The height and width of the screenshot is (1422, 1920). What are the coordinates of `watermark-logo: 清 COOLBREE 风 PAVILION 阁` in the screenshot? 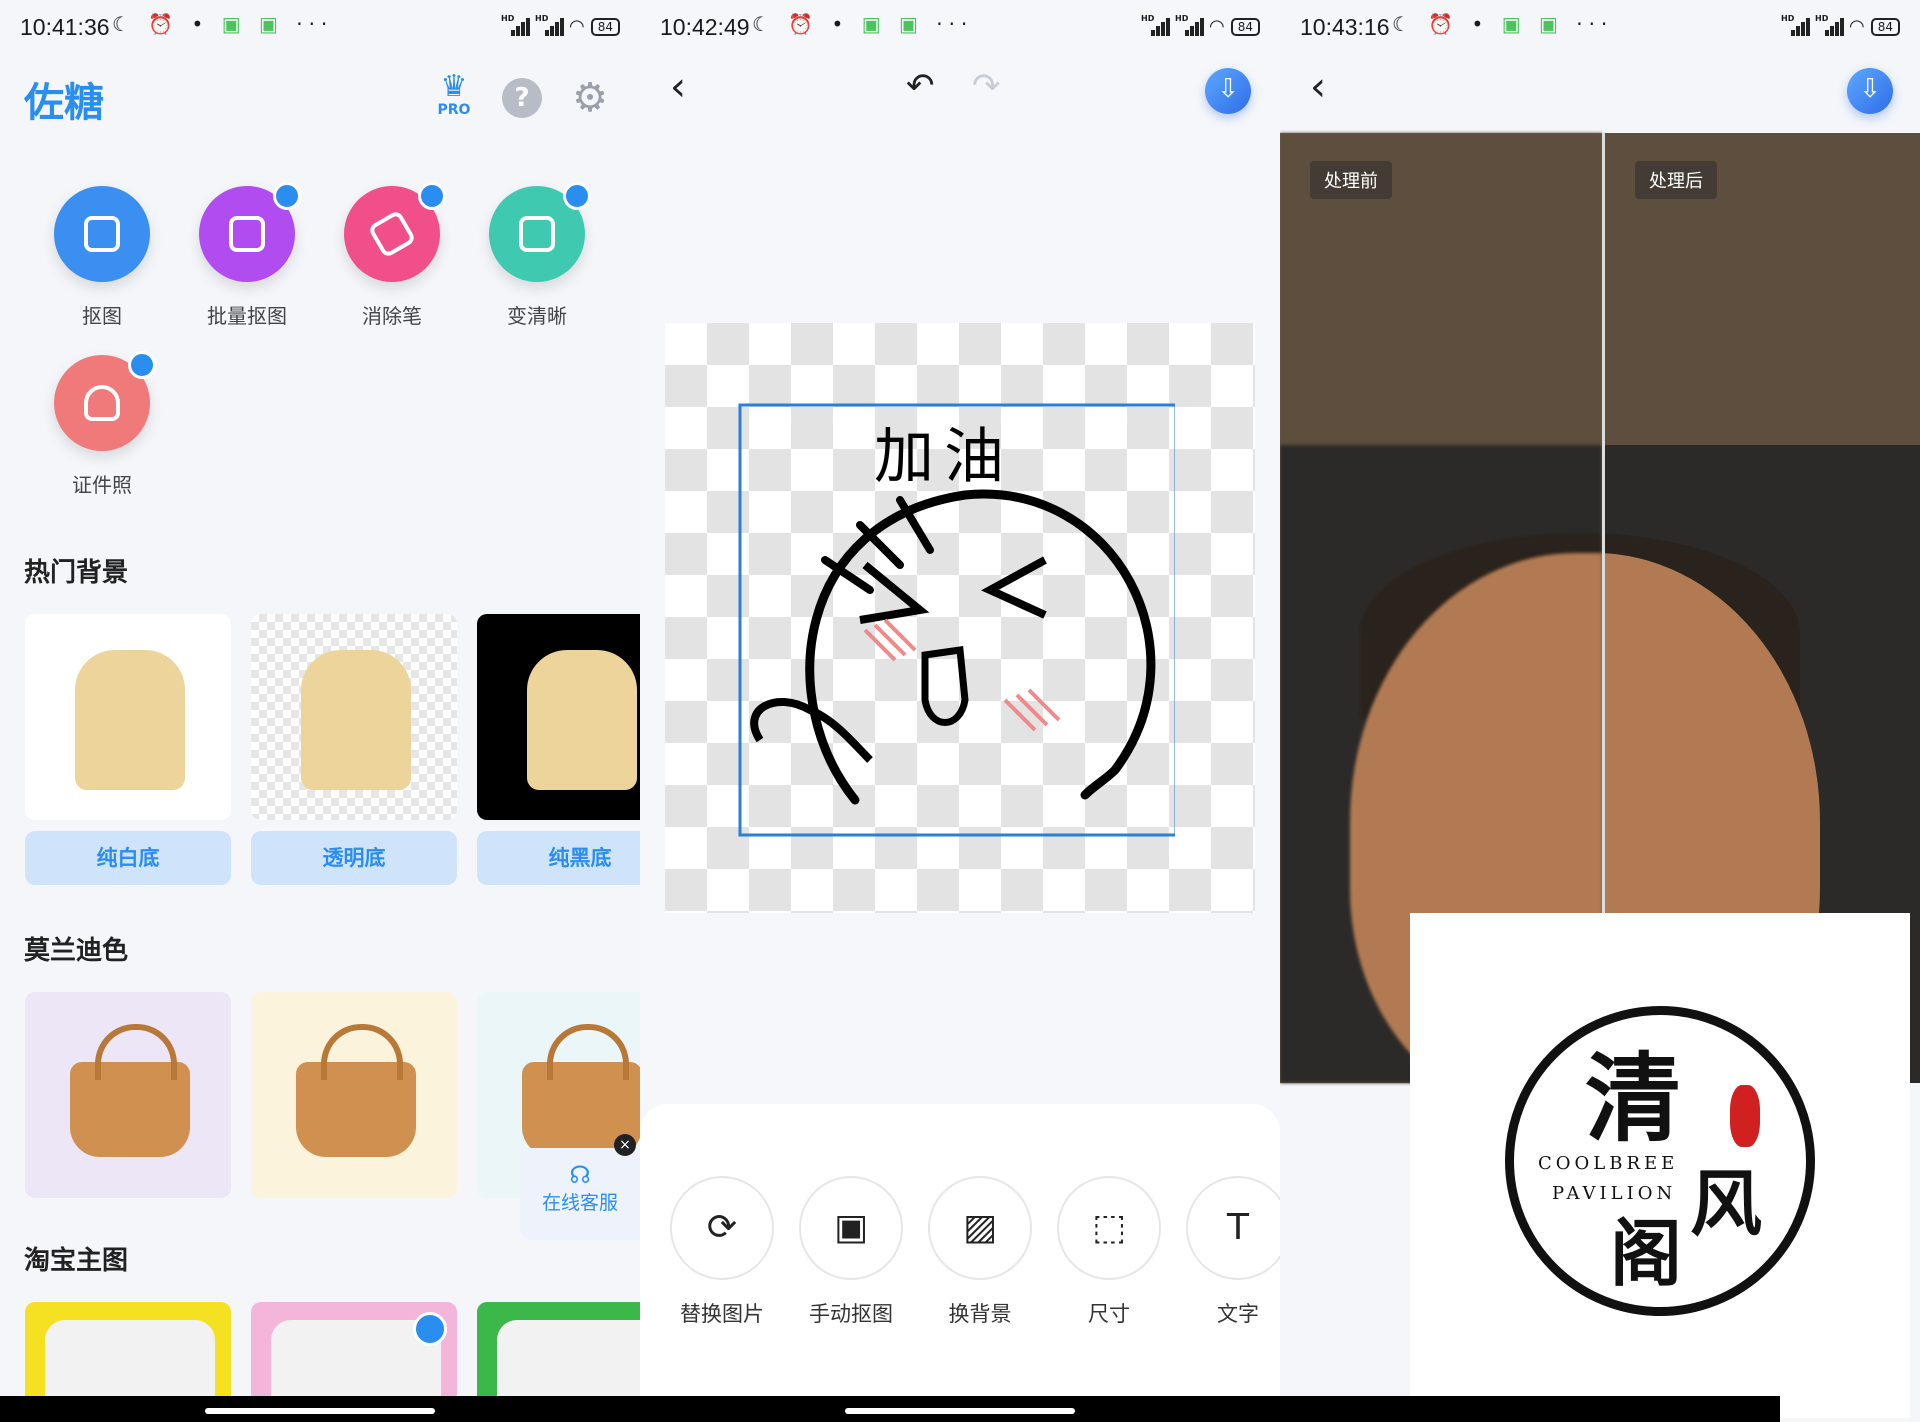 It's located at (1660, 1165).